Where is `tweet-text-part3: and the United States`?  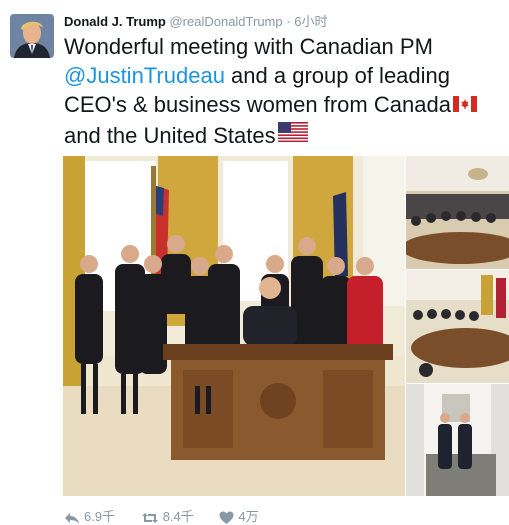
tweet-text-part3: and the United States is located at coordinates (170, 135).